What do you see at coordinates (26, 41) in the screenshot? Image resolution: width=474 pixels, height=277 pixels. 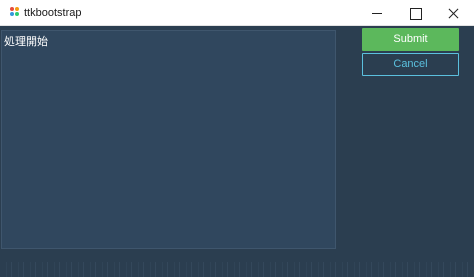 I see `log-text: 処理開始` at bounding box center [26, 41].